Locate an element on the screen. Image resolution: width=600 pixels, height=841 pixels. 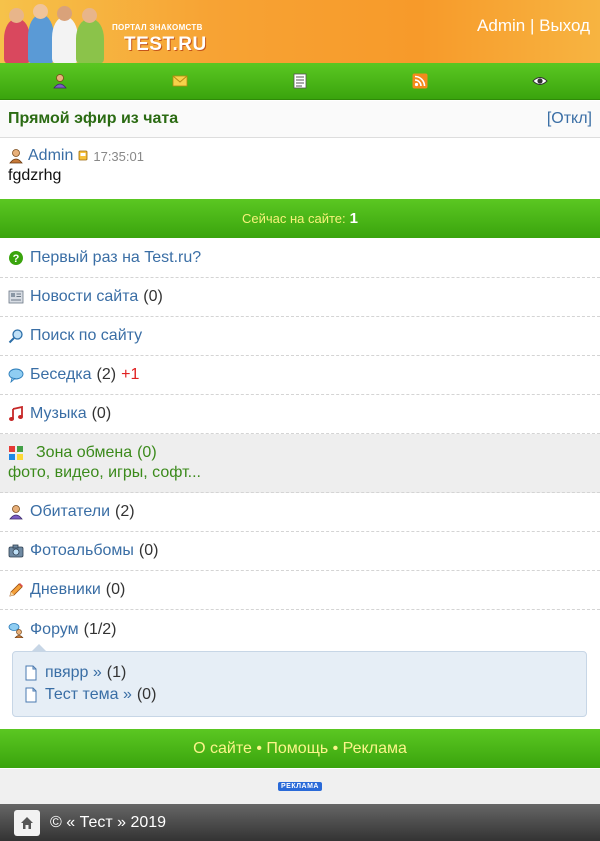
menu-item-albums: Фотоальбомы (0) is located at coordinates (300, 551).